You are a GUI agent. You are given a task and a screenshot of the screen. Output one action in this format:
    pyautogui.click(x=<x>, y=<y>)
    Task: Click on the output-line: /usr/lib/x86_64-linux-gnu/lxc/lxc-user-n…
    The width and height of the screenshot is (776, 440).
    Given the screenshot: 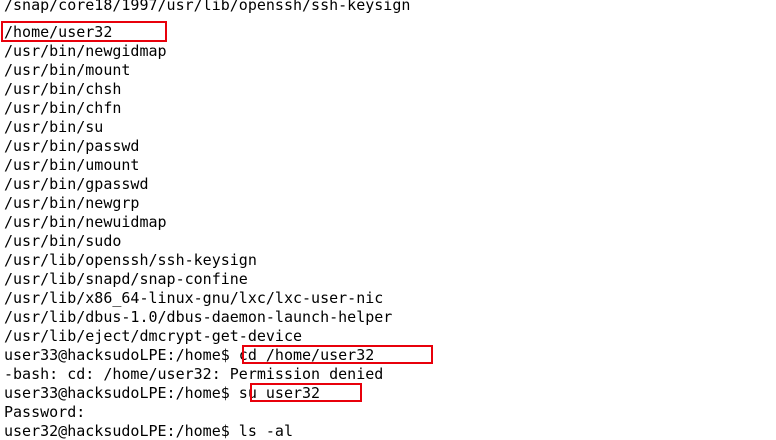 What is the action you would take?
    pyautogui.click(x=194, y=298)
    